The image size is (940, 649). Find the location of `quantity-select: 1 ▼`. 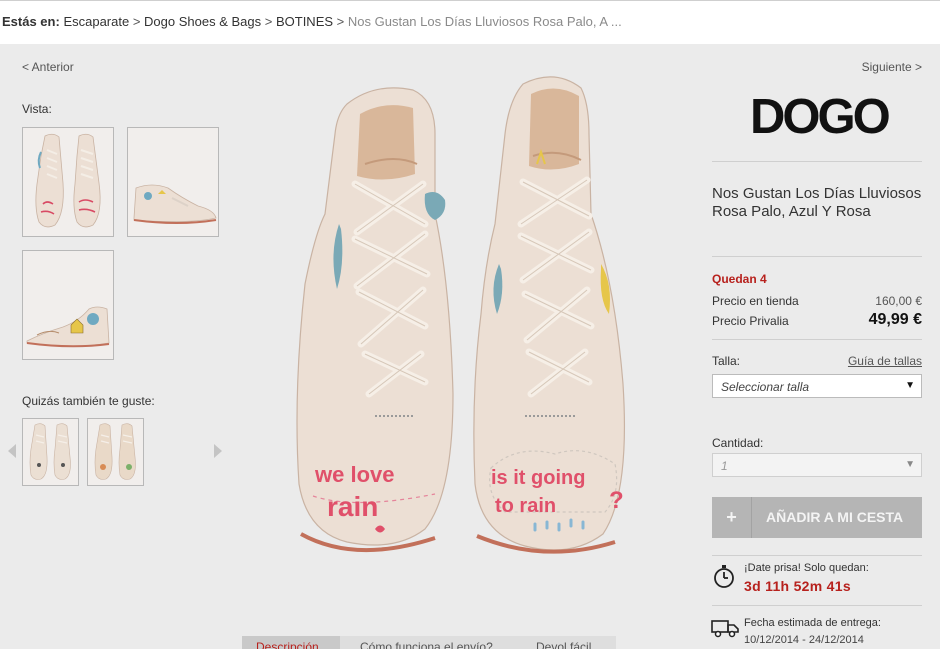

quantity-select: 1 ▼ is located at coordinates (817, 465).